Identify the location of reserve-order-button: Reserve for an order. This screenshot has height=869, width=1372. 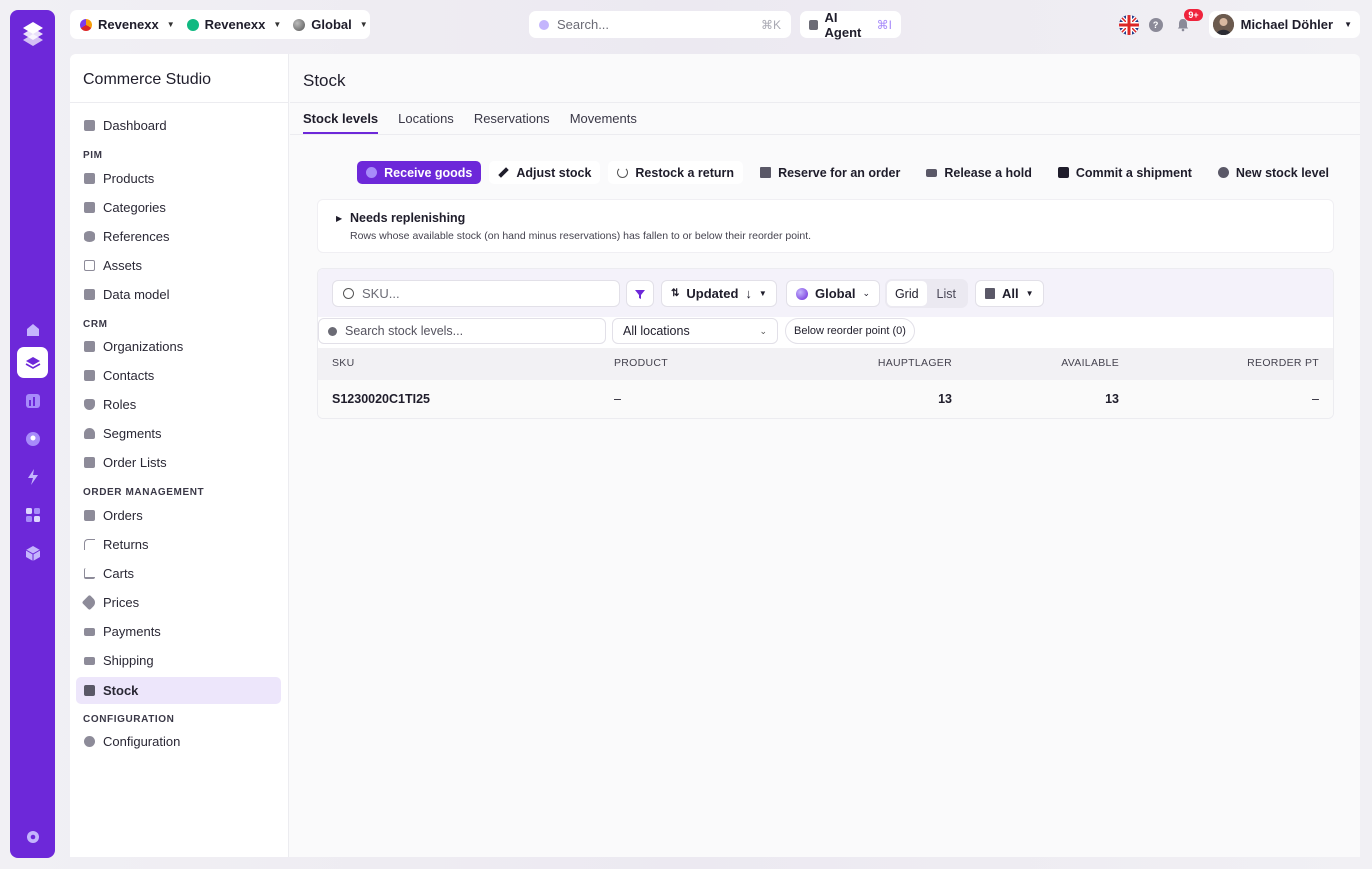
(830, 172).